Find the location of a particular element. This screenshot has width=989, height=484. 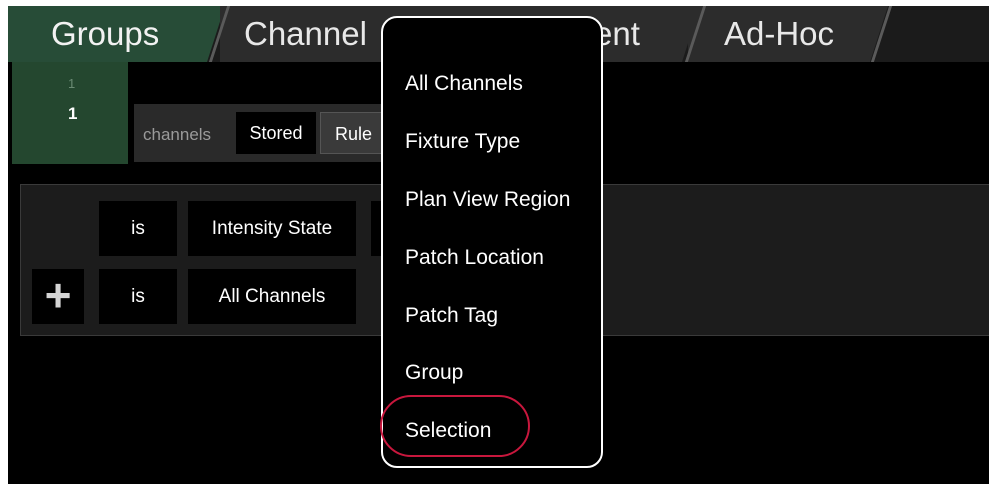

menu-item-plan-view-region: Plan View Region is located at coordinates (487, 200).